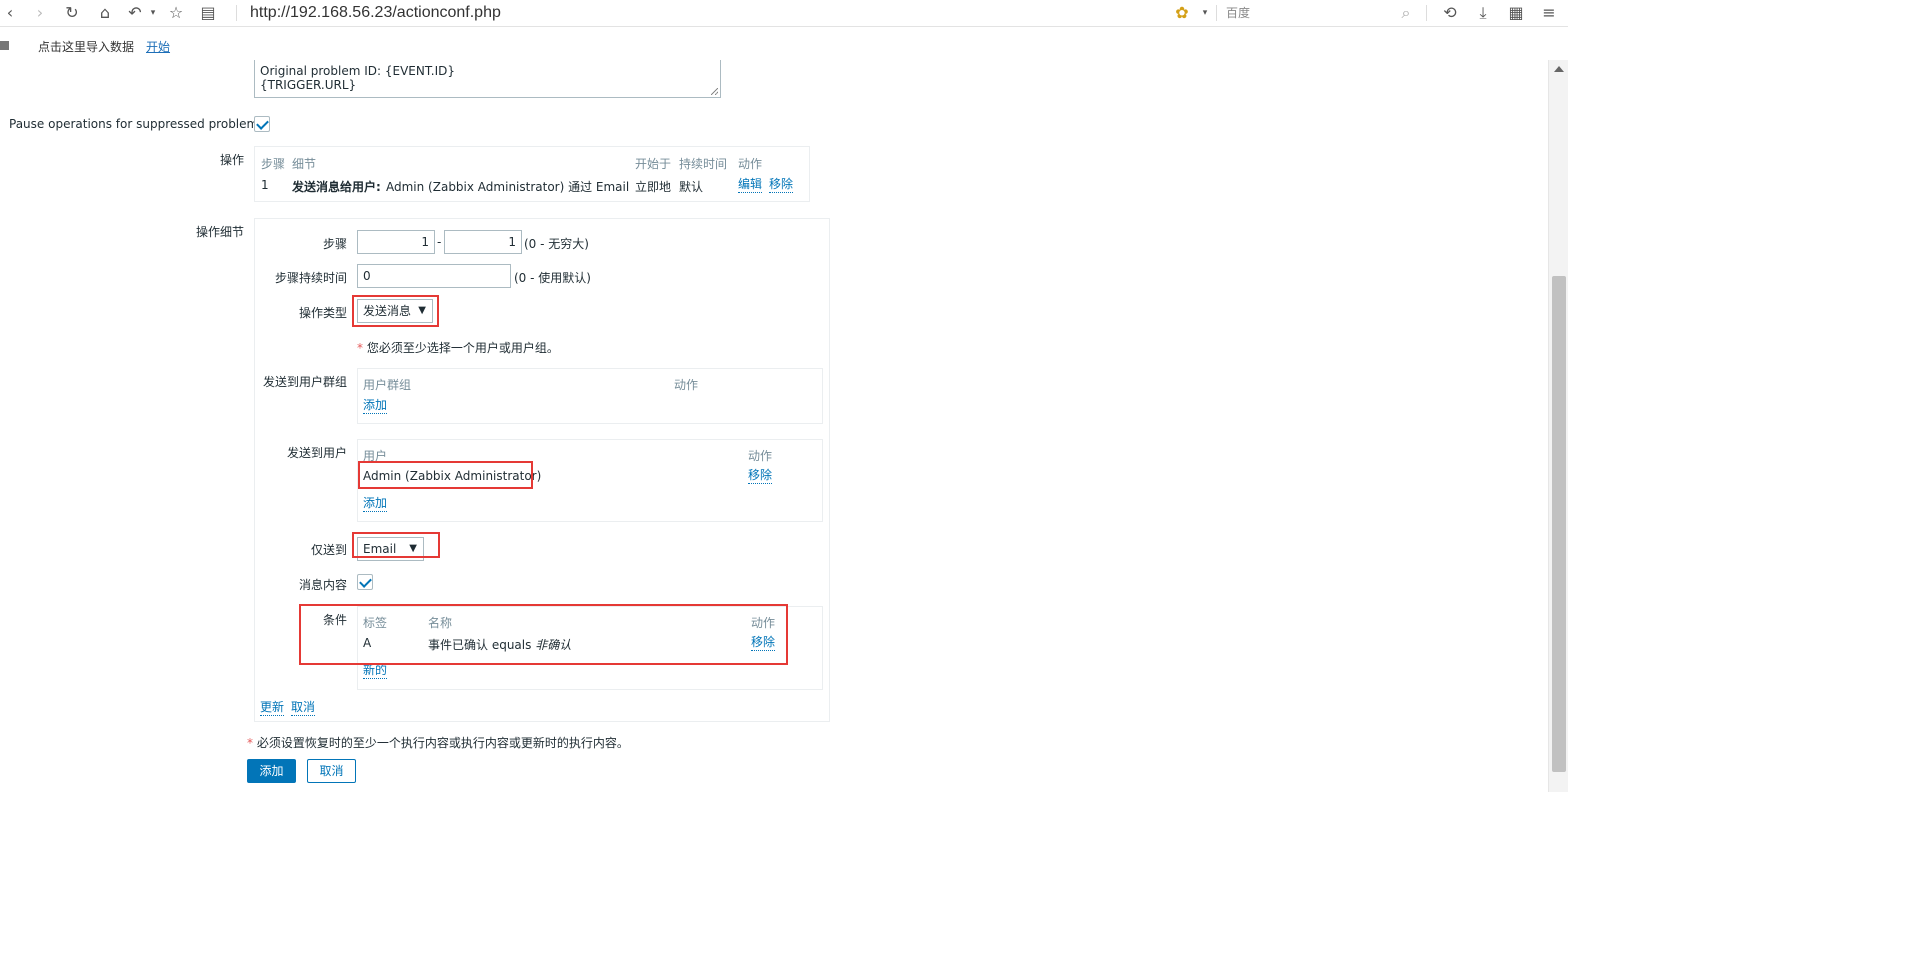 This screenshot has height=962, width=1905. What do you see at coordinates (328, 550) in the screenshot?
I see `send-only-to-label: 仅送到` at bounding box center [328, 550].